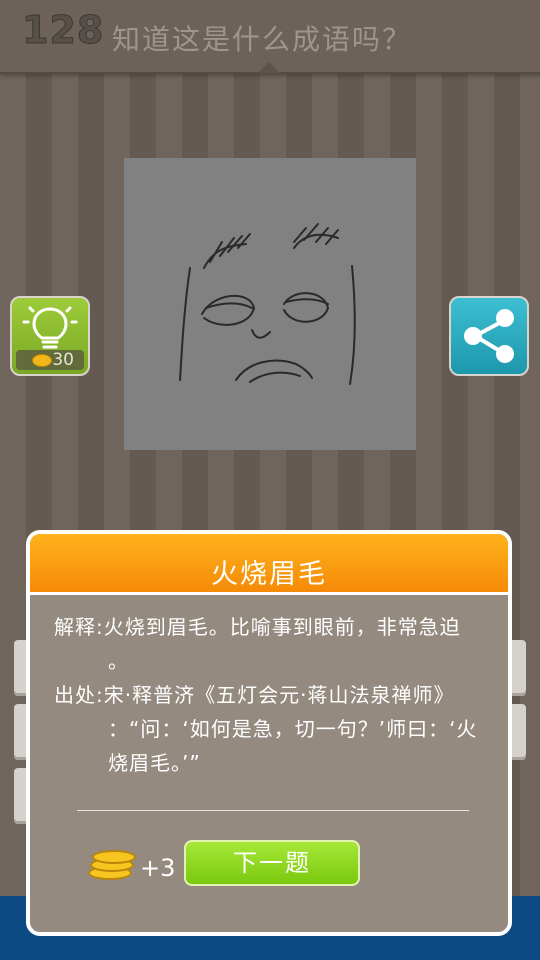  Describe the element at coordinates (63, 360) in the screenshot. I see `hint-cost-value: 30` at that location.